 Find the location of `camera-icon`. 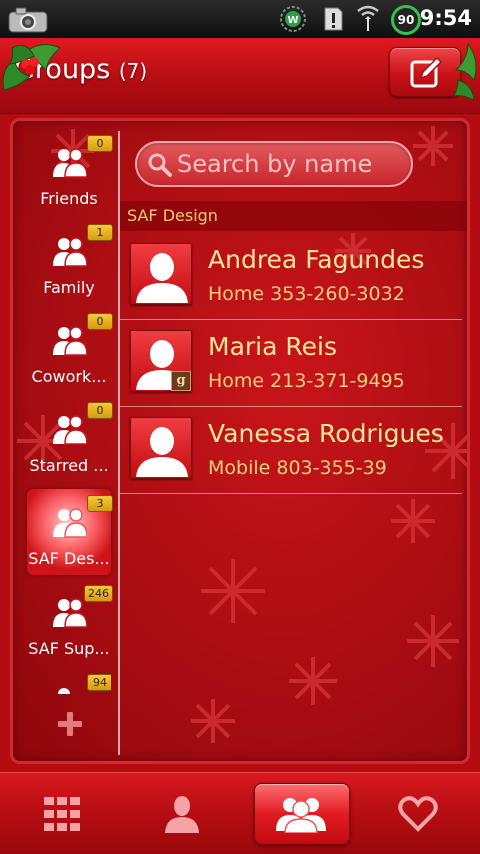

camera-icon is located at coordinates (28, 20).